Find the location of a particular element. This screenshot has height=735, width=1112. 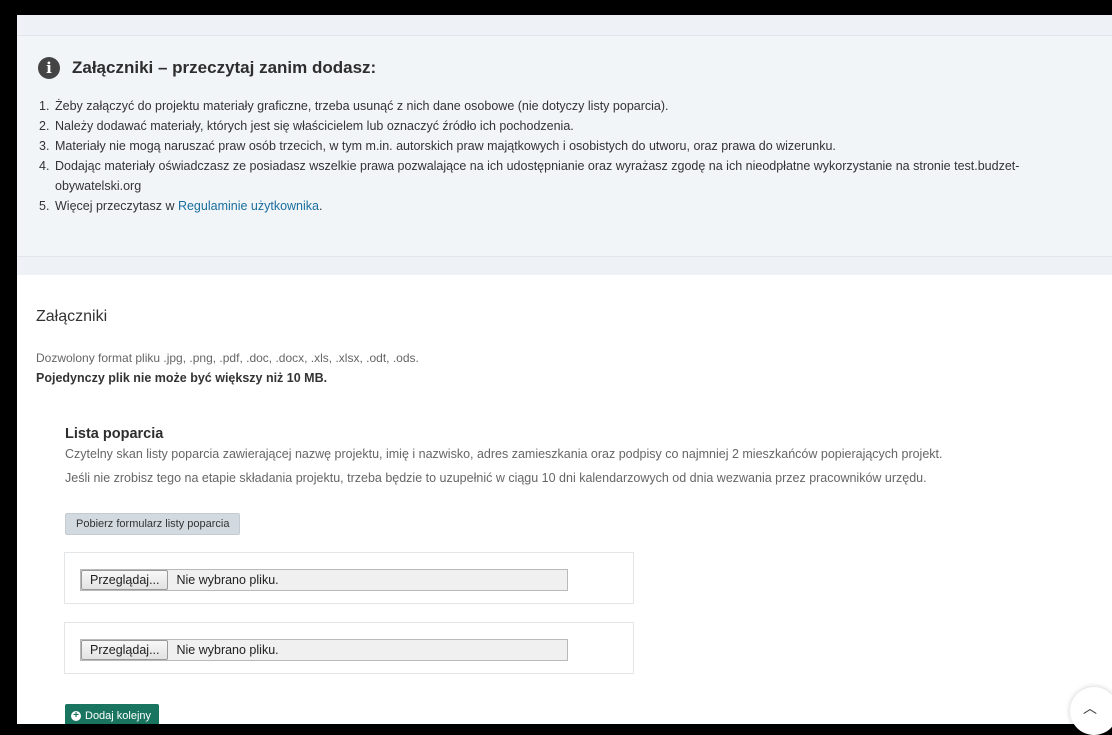

plus-circle-icon: + is located at coordinates (76, 716).